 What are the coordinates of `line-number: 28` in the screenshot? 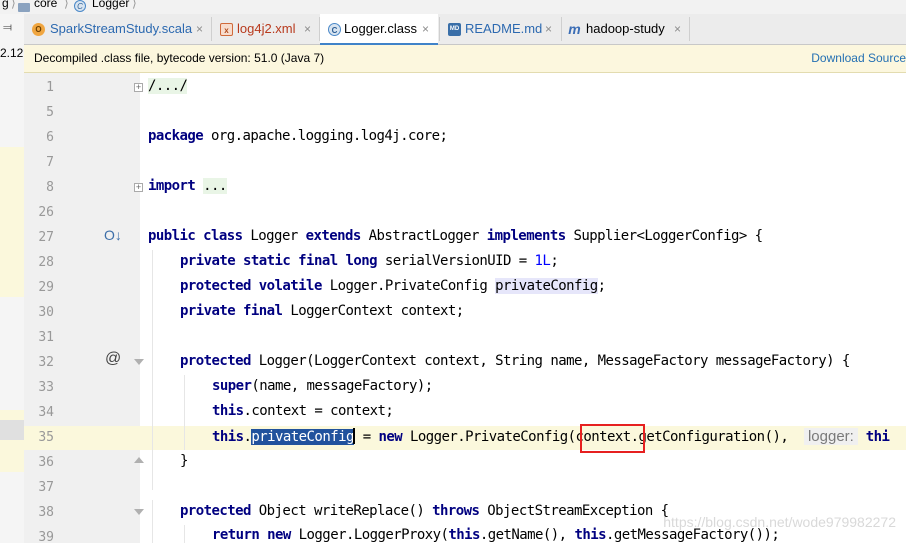 It's located at (46, 262).